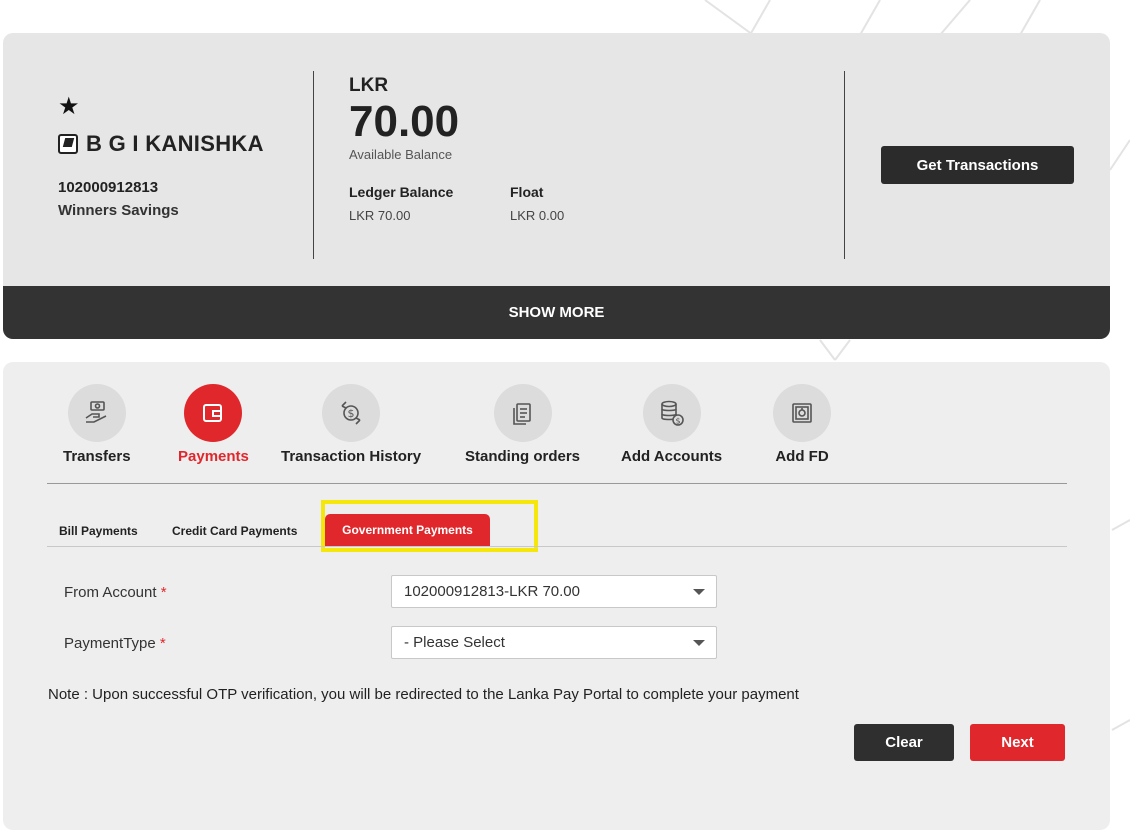 This screenshot has height=832, width=1130. Describe the element at coordinates (557, 483) in the screenshot. I see `nav-divider` at that location.